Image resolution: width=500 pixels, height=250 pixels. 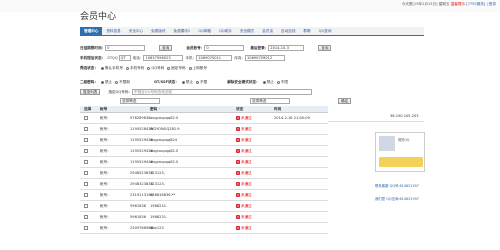 I want to click on amount-input: 0, so click(x=224, y=48).